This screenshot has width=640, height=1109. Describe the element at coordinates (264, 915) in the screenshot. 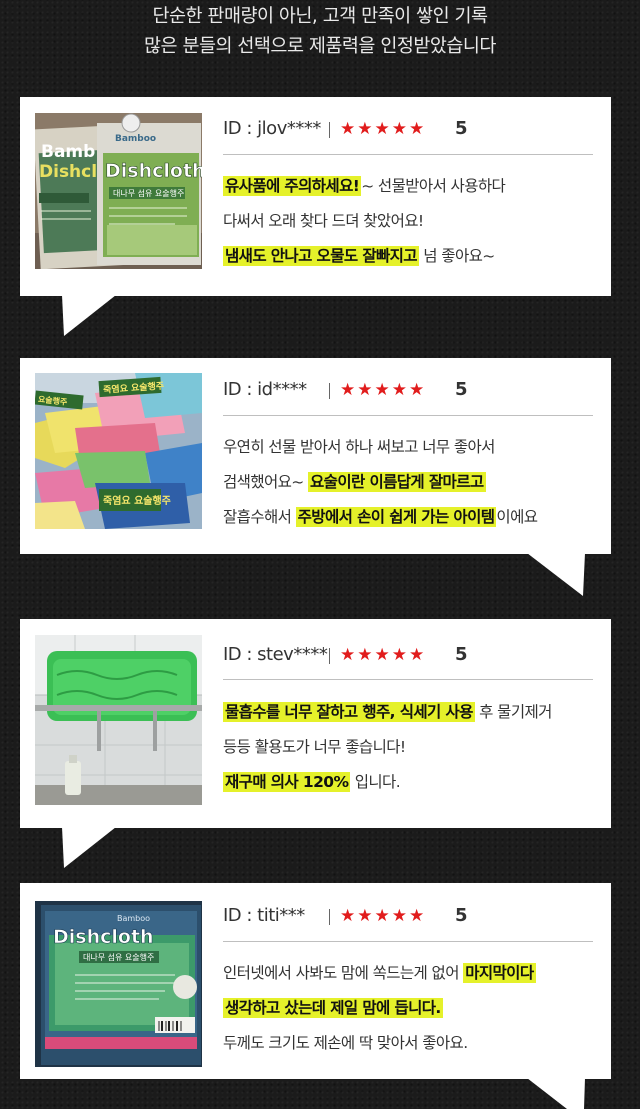

I see `reviewer-id: ID : titi***` at that location.